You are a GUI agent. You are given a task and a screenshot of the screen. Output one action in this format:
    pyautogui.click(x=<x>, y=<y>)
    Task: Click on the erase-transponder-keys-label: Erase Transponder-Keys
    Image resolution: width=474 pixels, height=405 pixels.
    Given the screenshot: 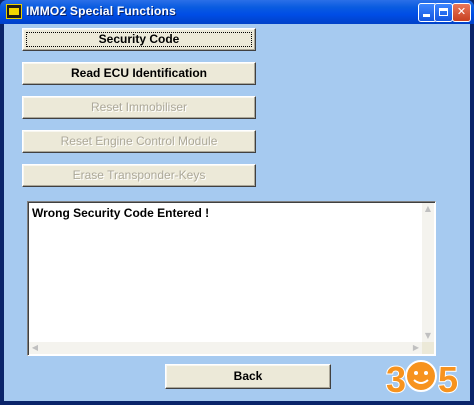 What is the action you would take?
    pyautogui.click(x=139, y=175)
    